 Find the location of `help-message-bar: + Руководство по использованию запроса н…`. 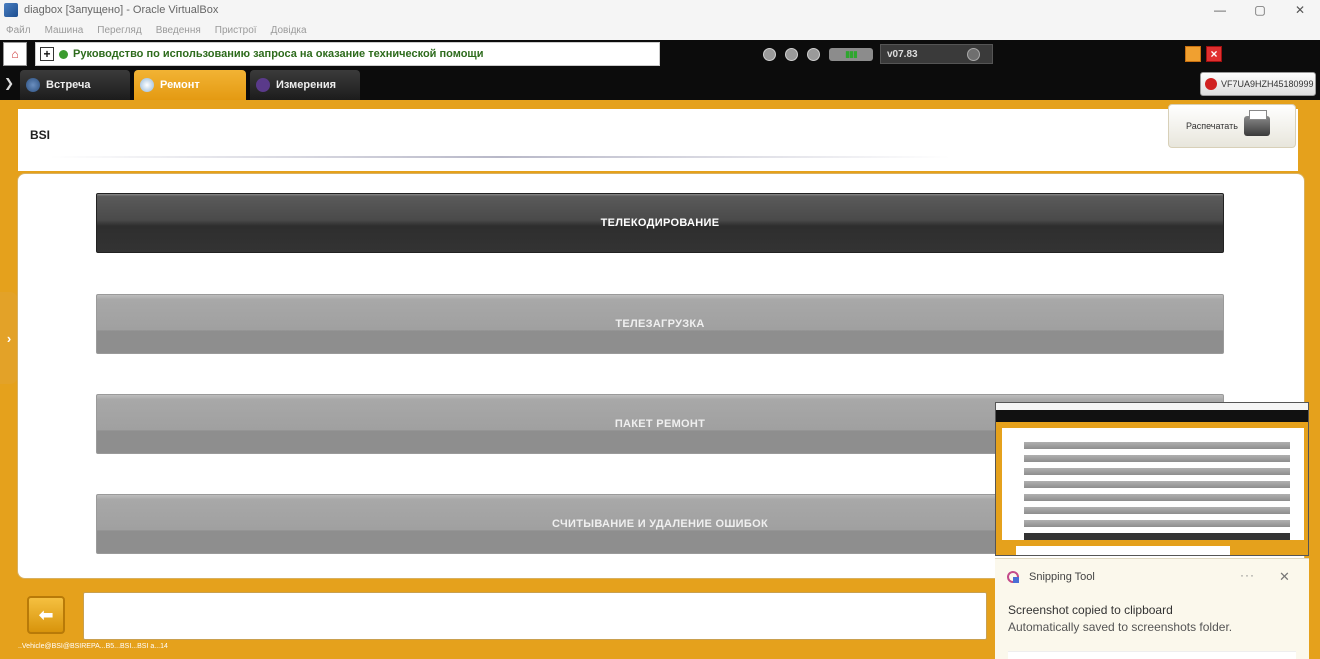

help-message-bar: + Руководство по использованию запроса н… is located at coordinates (347, 54).